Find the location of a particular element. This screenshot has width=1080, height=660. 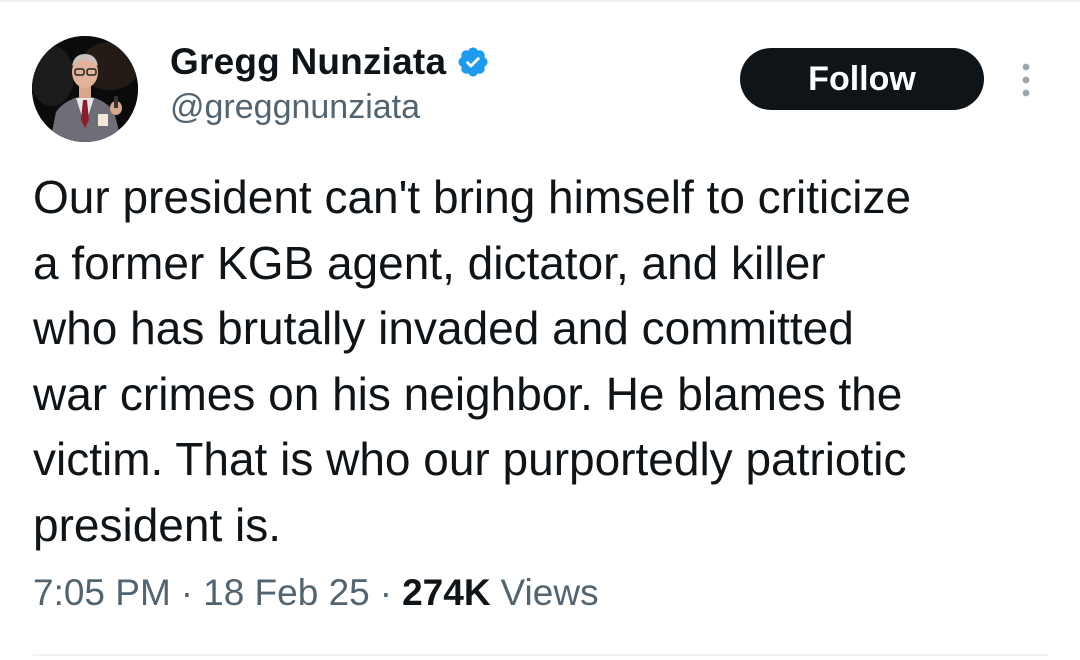

top-divider is located at coordinates (540, 1).